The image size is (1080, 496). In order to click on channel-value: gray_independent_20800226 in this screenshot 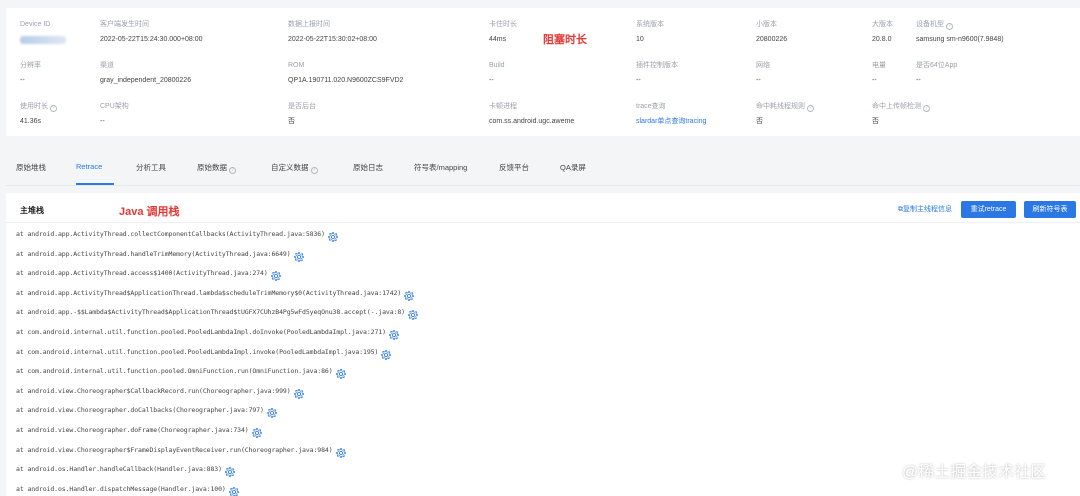, I will do `click(146, 80)`.